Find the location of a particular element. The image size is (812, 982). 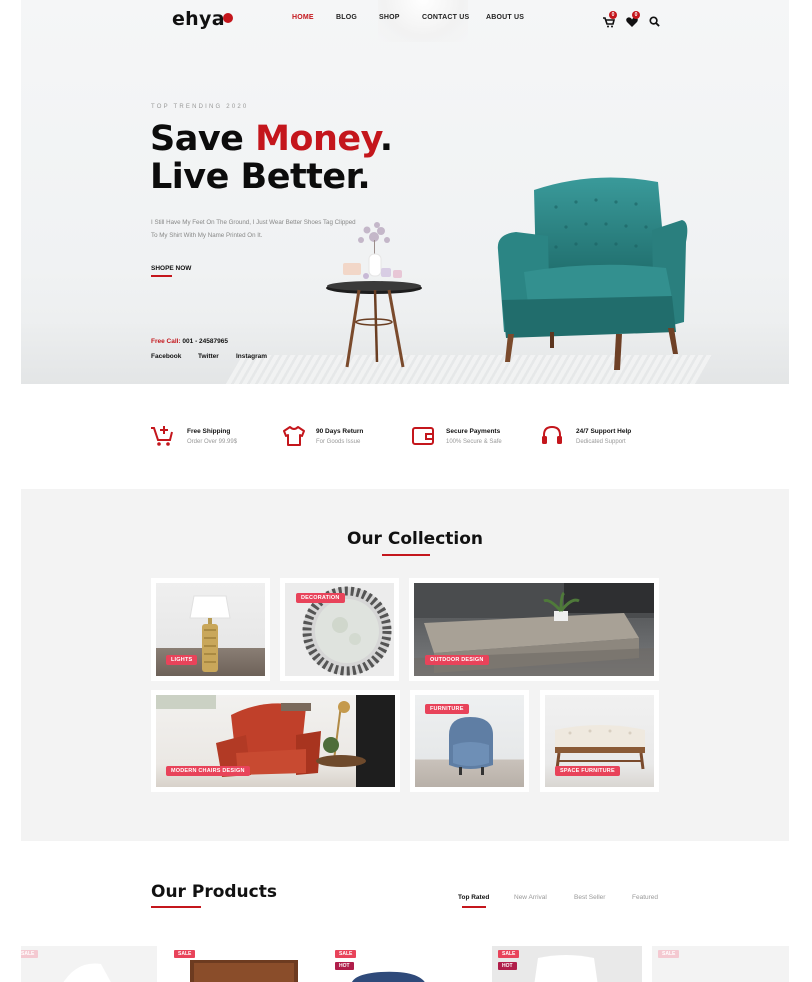

free-call: Free Call: 001 - 24587965 is located at coordinates (189, 341).